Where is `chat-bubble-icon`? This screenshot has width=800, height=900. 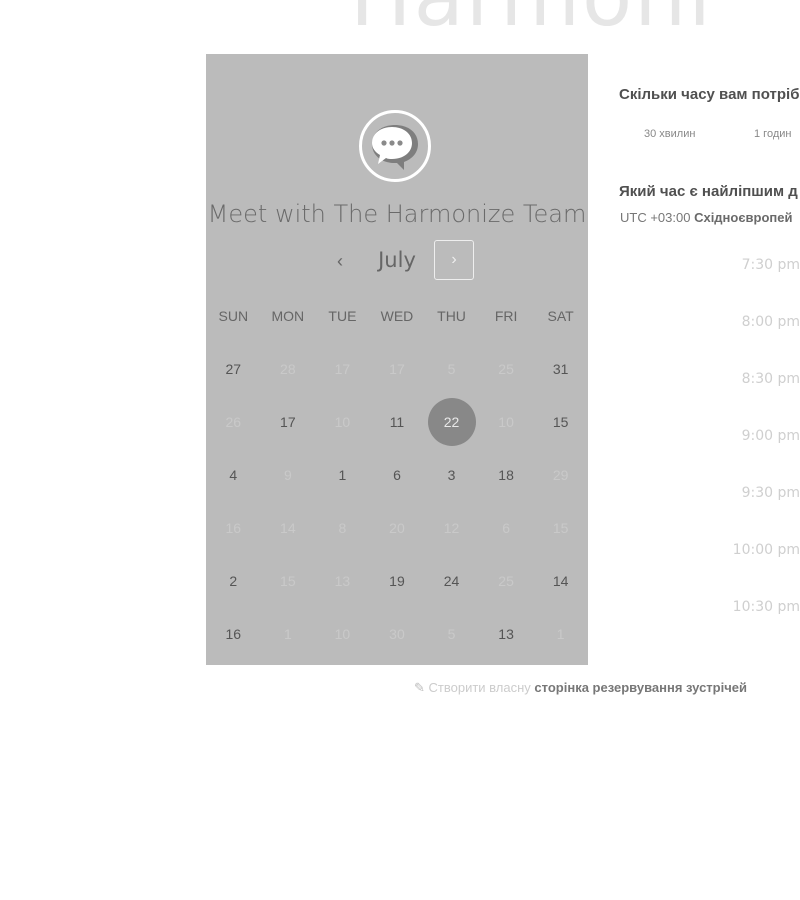 chat-bubble-icon is located at coordinates (395, 146).